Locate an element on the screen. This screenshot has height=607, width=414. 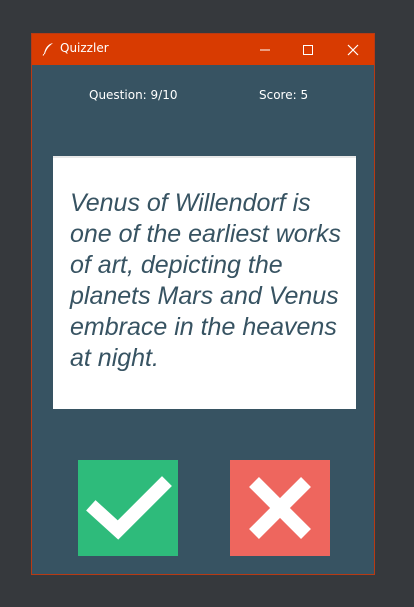
question-counter: Question: 9/10 is located at coordinates (133, 95).